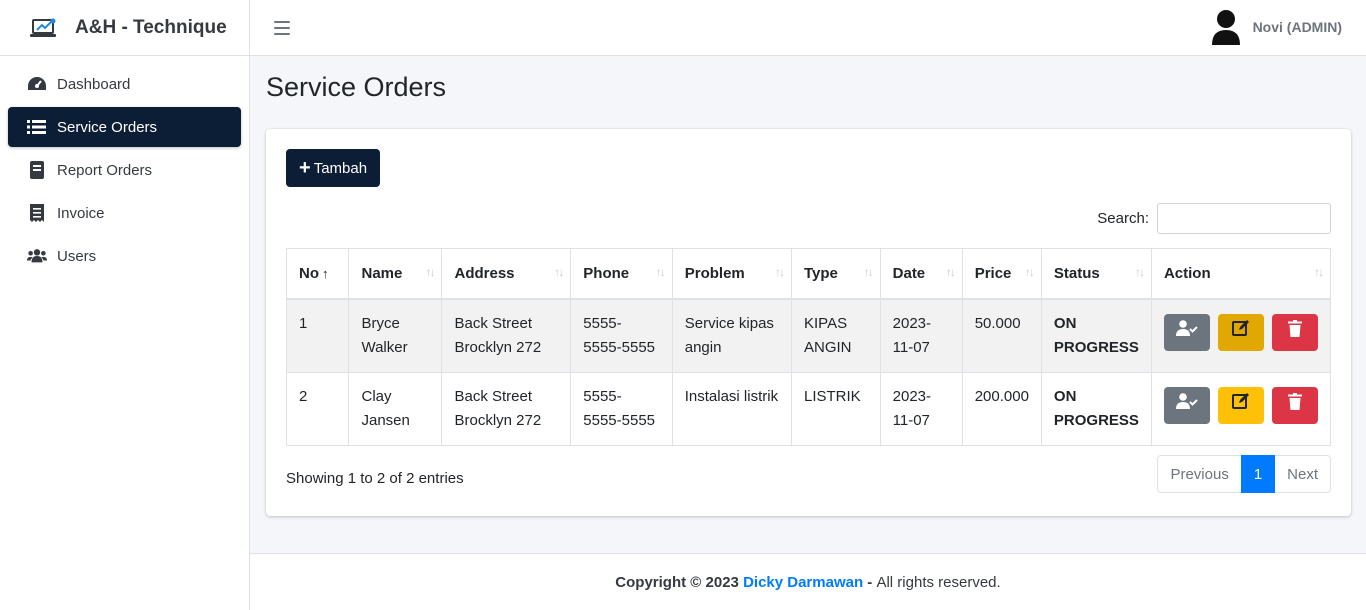  What do you see at coordinates (325, 273) in the screenshot?
I see `sort-asc-icon: ↑` at bounding box center [325, 273].